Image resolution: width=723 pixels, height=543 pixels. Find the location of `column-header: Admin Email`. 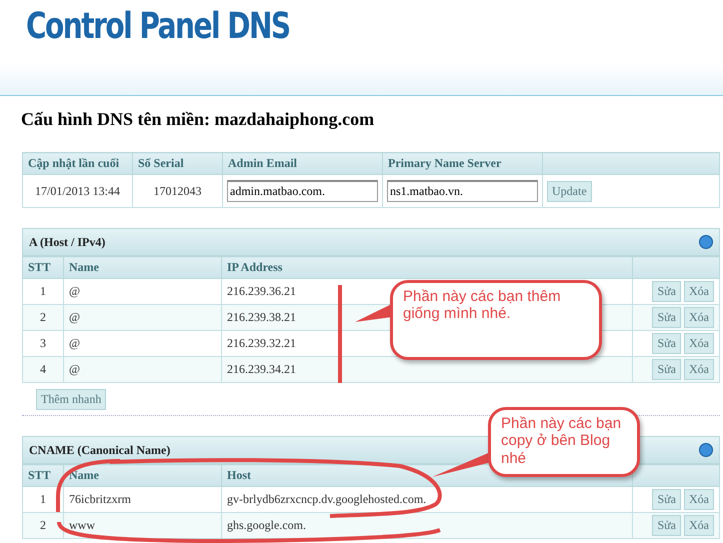

column-header: Admin Email is located at coordinates (302, 163).